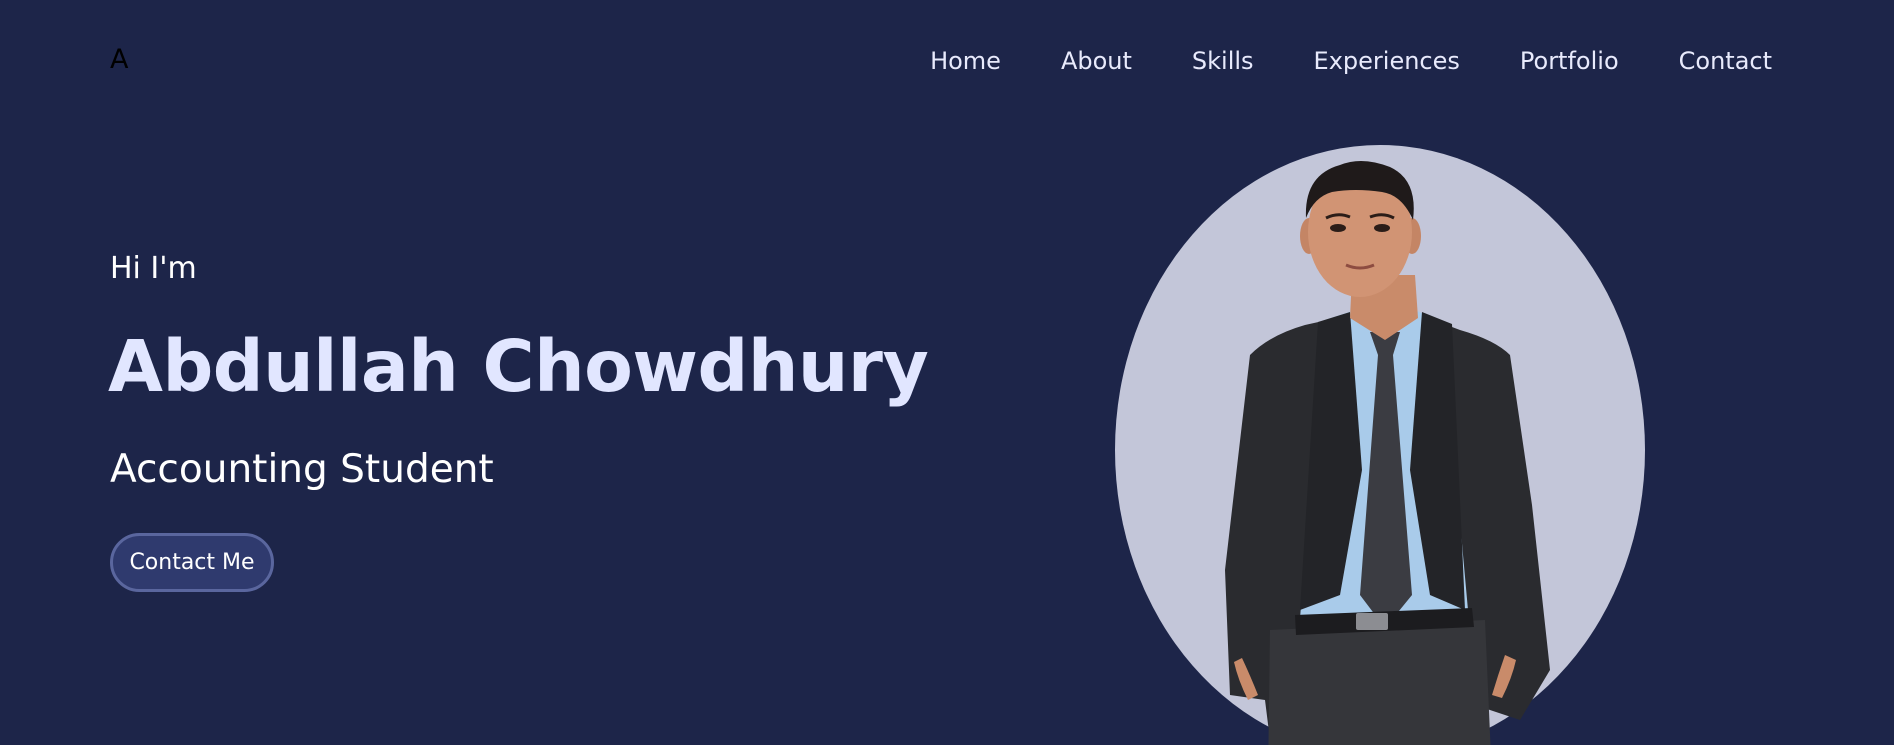  I want to click on hero-role: Accounting Student, so click(302, 469).